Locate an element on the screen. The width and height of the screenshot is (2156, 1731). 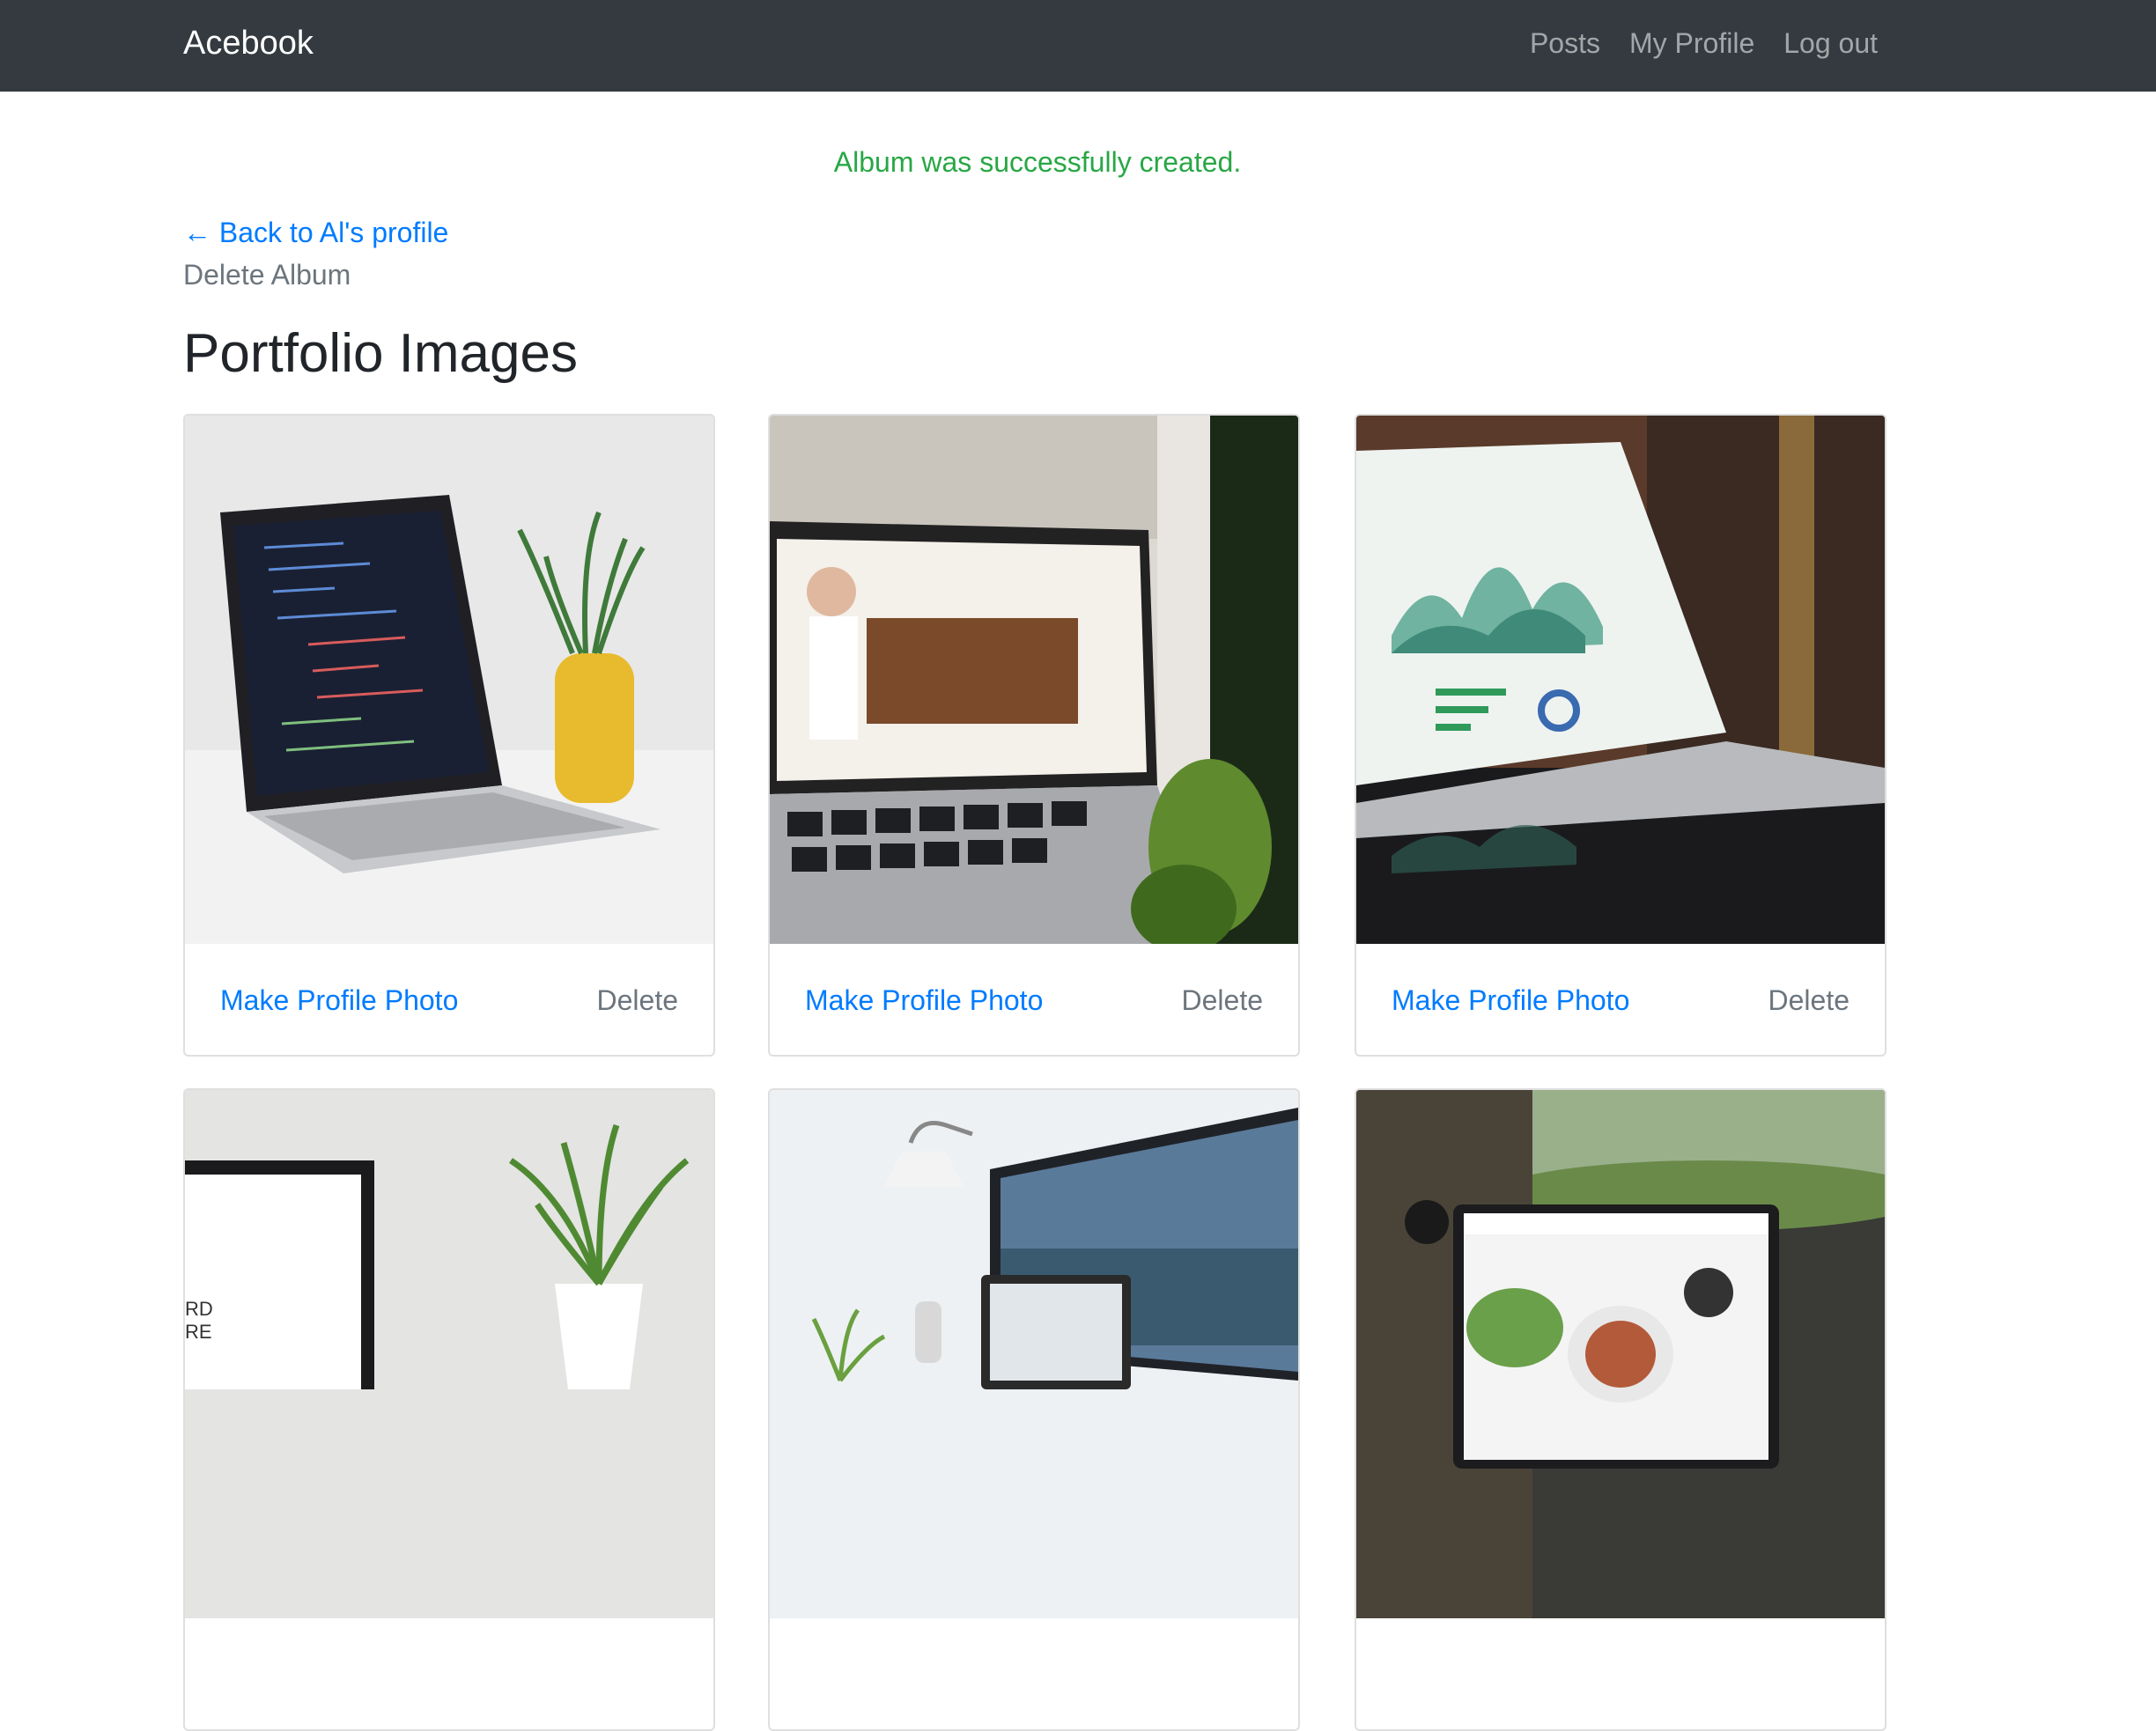
back-to-profile-link: ← Back to Al's profile is located at coordinates (315, 232).